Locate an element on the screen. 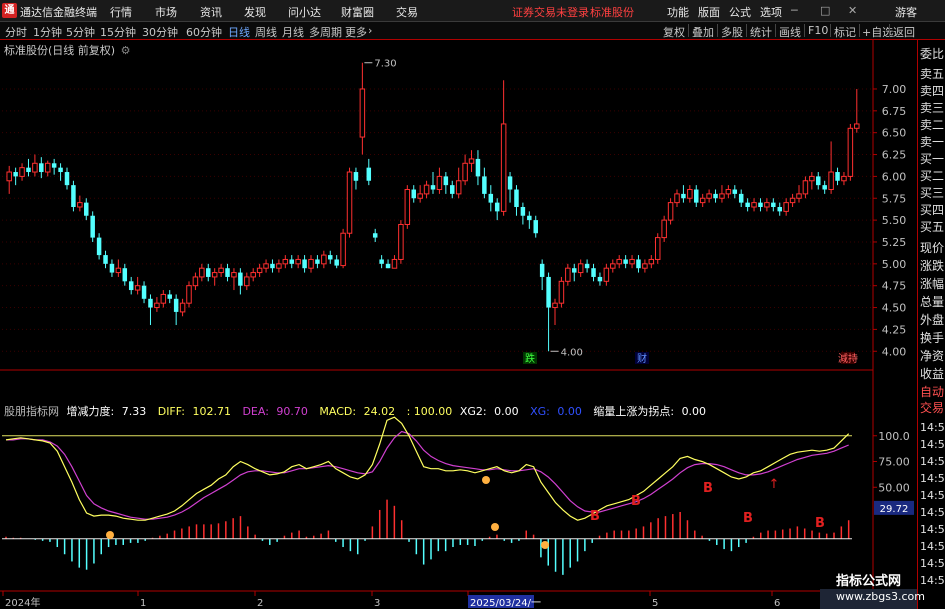 This screenshot has height=609, width=945. menu-layout: 版面 is located at coordinates (709, 12).